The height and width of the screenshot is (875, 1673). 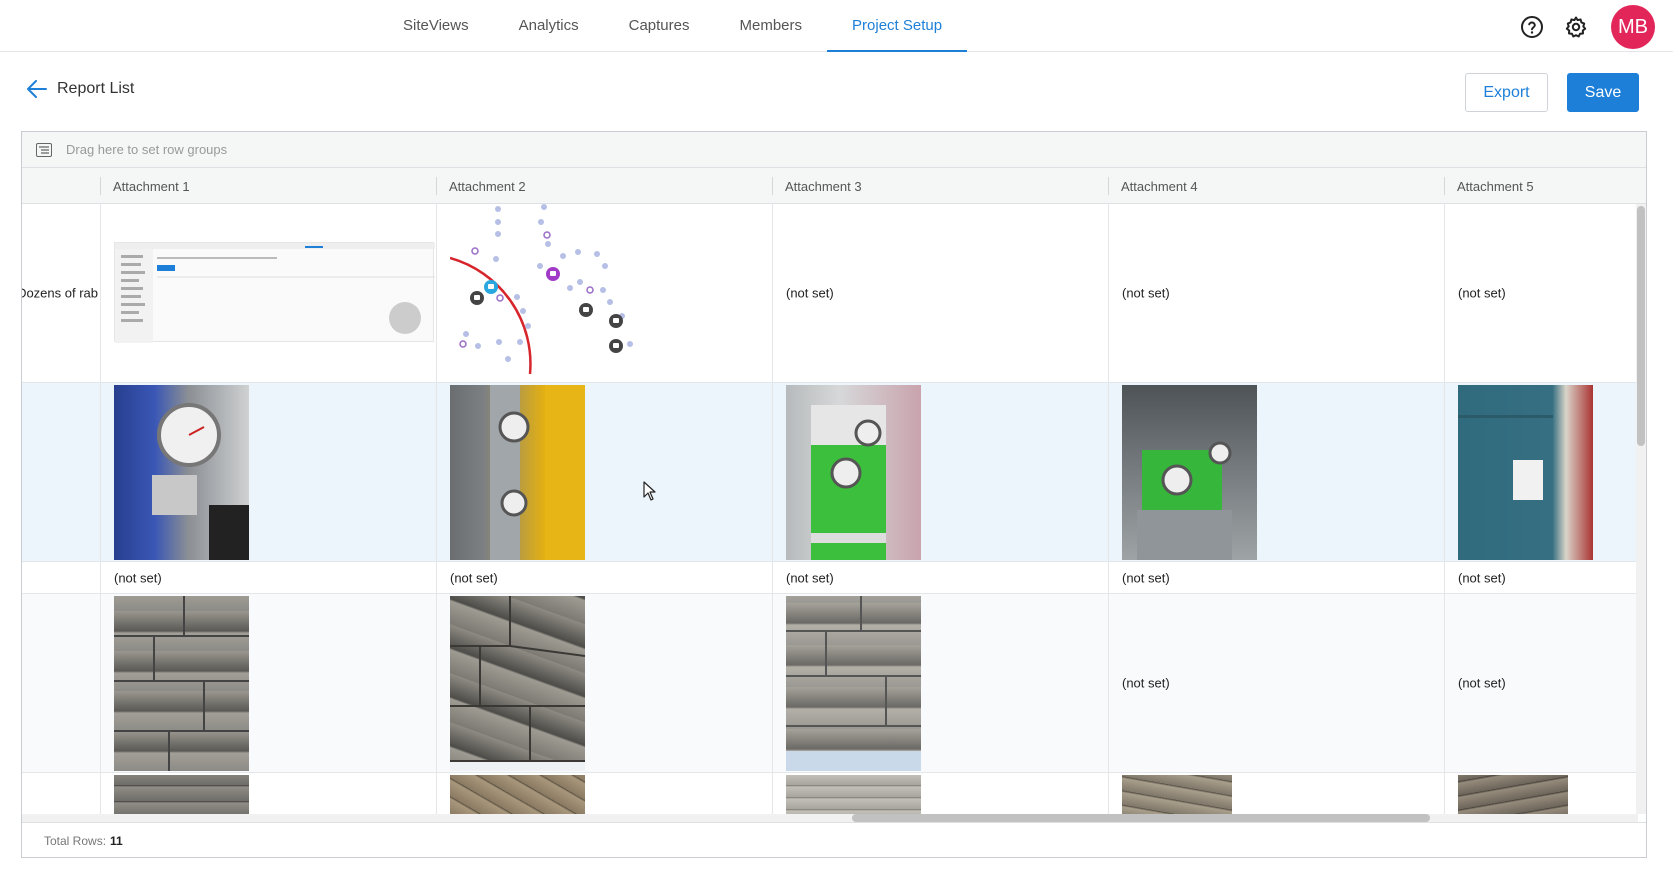 I want to click on horizontal-scroll-thumb, so click(x=1141, y=818).